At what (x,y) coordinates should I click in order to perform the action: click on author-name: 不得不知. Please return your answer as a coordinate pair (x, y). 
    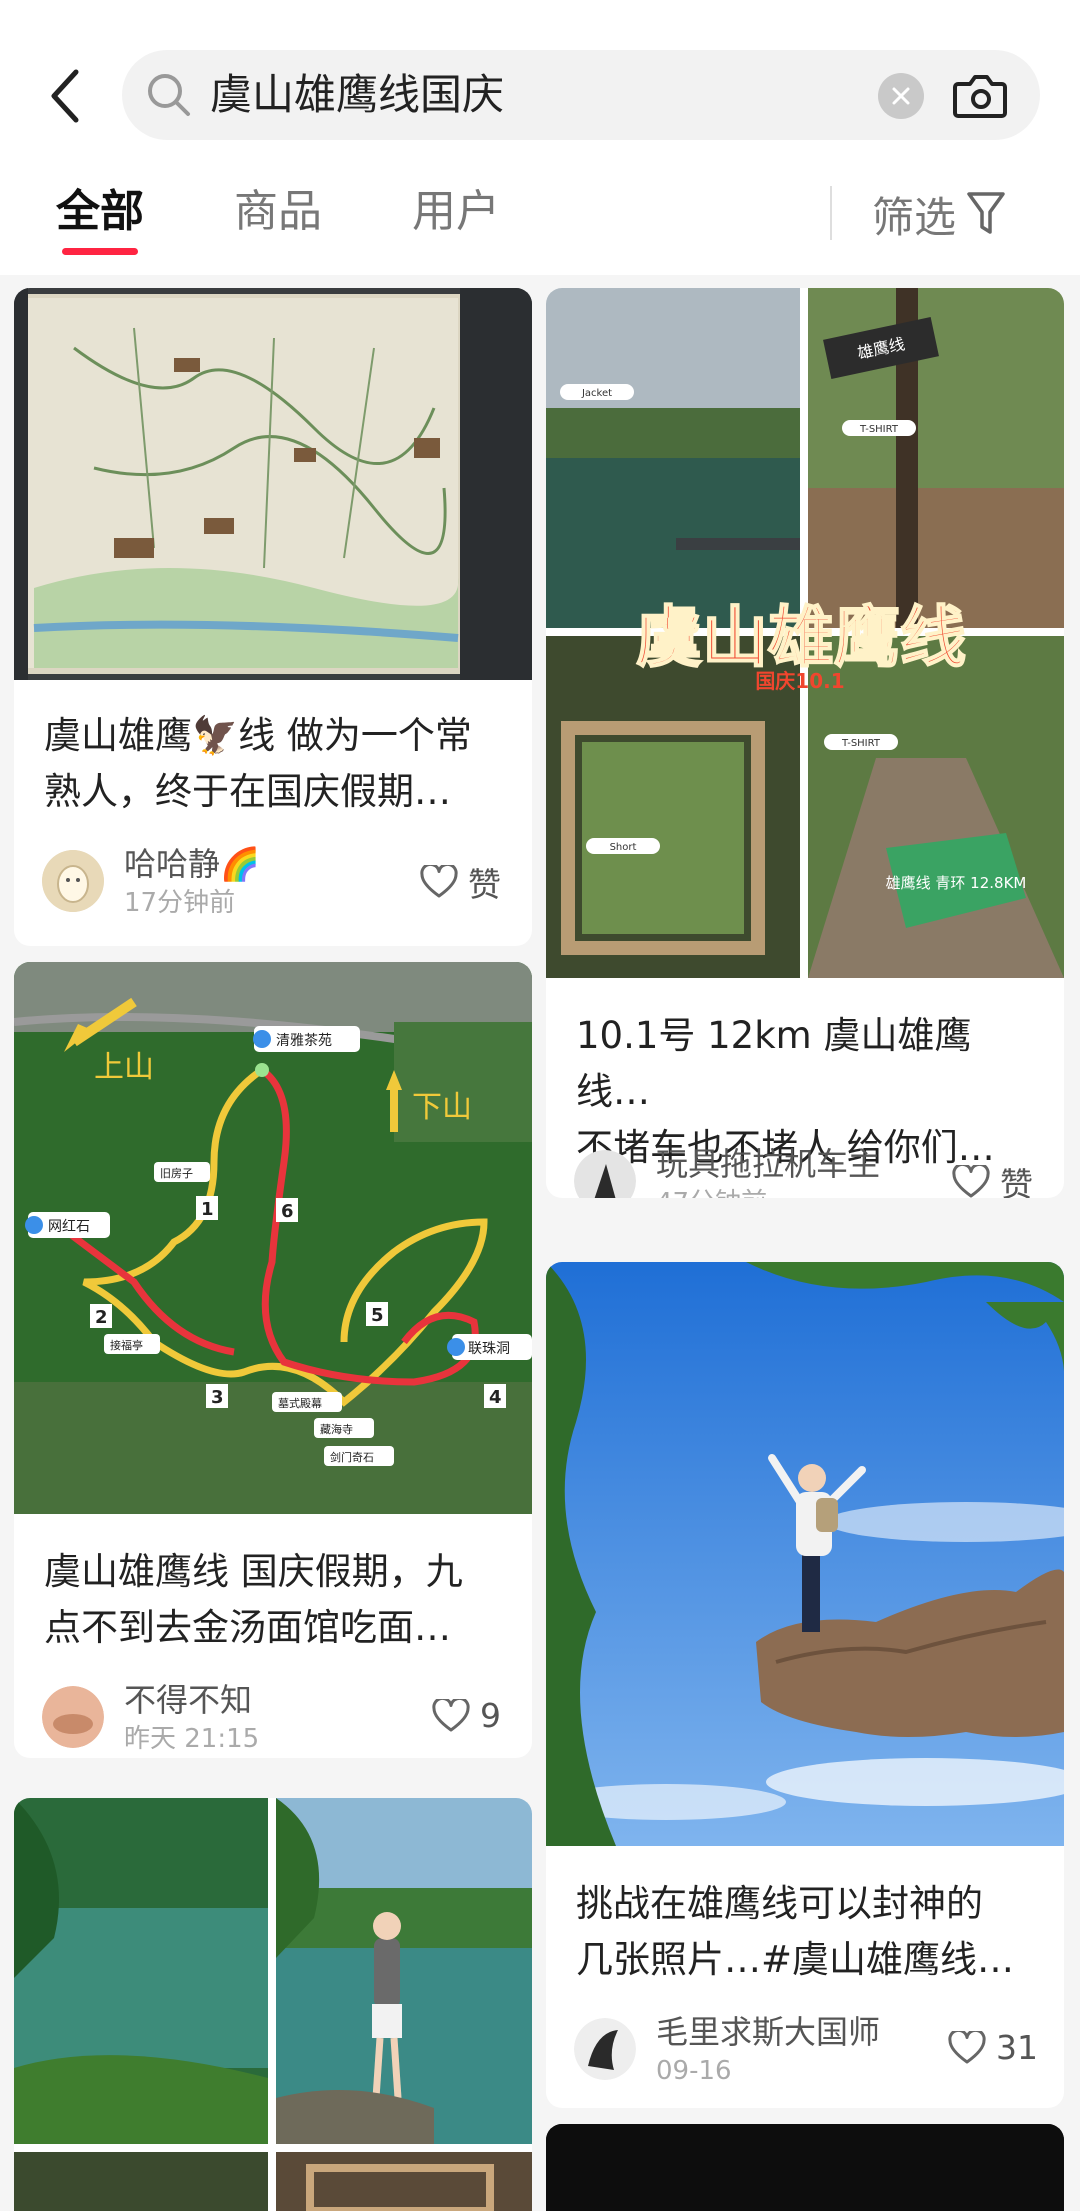
    Looking at the image, I should click on (188, 1700).